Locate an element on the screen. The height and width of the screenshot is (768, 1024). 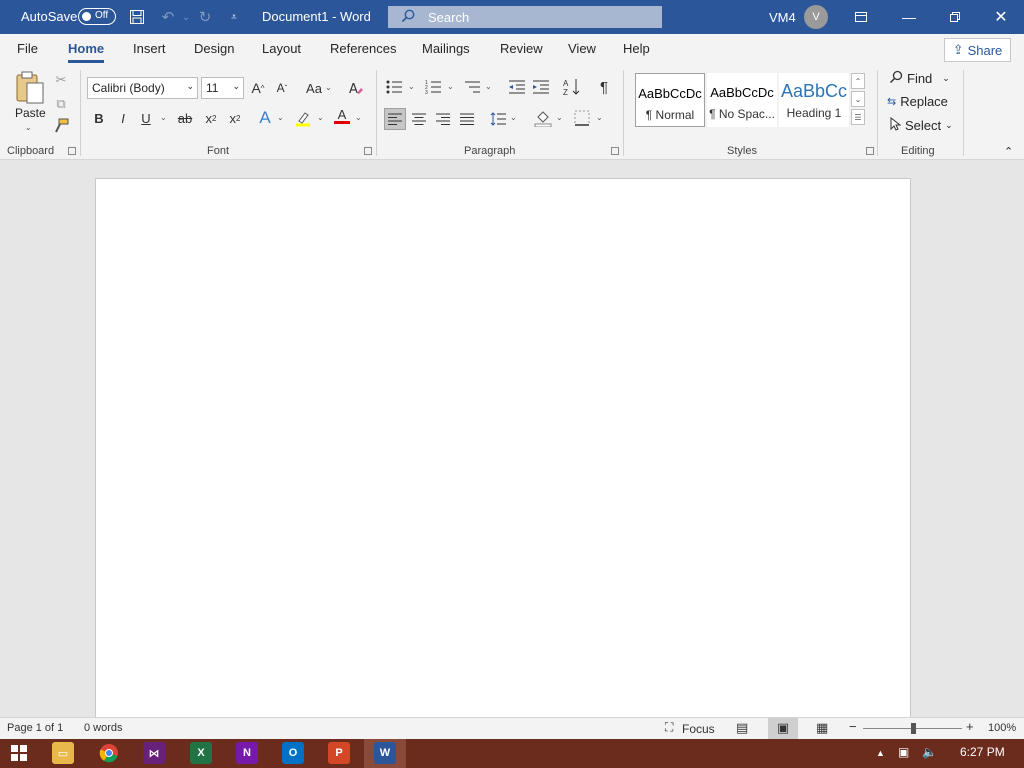
zoom-in-icon: + is located at coordinates (970, 726).